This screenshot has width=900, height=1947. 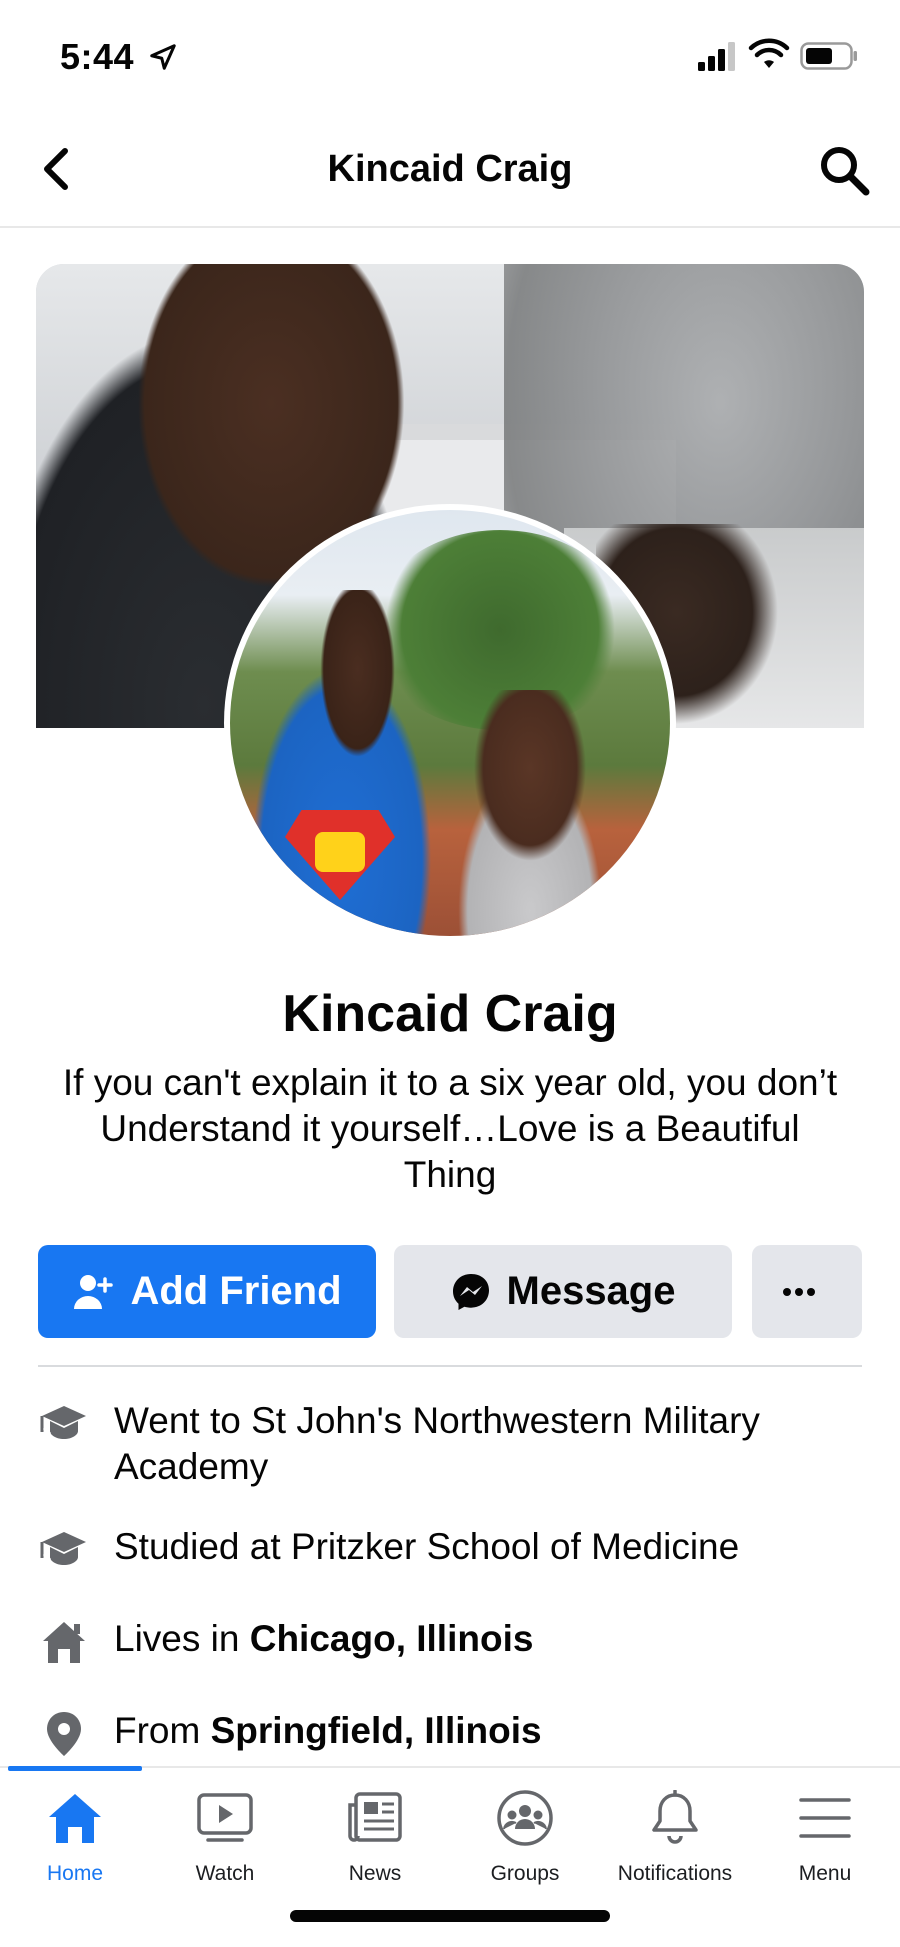 I want to click on add-friend-icon, so click(x=94, y=1291).